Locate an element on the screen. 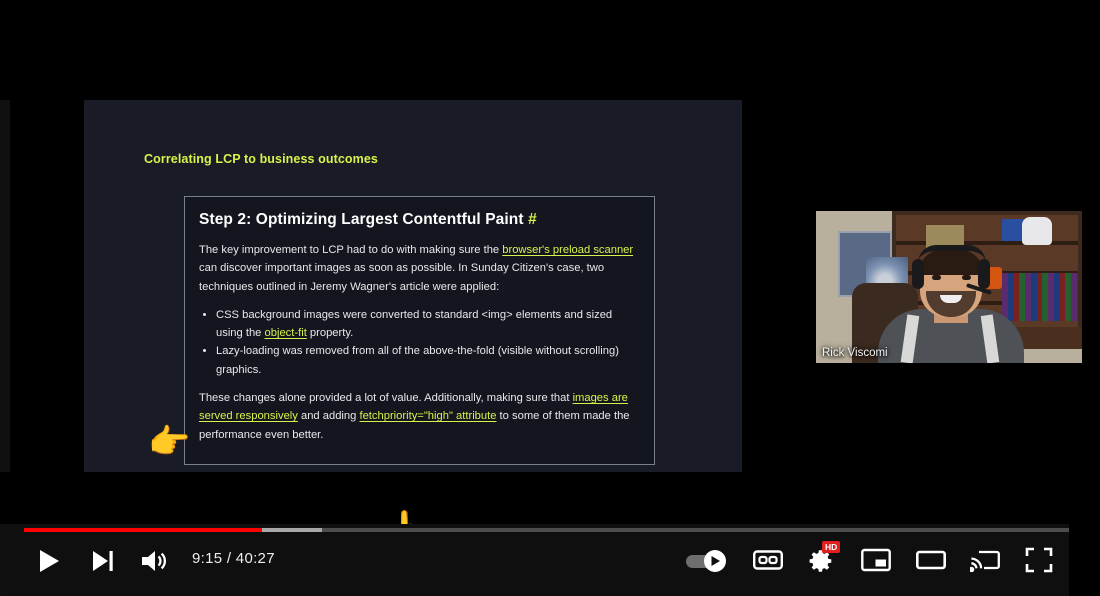  autoplay-toggle-icon is located at coordinates (706, 561).